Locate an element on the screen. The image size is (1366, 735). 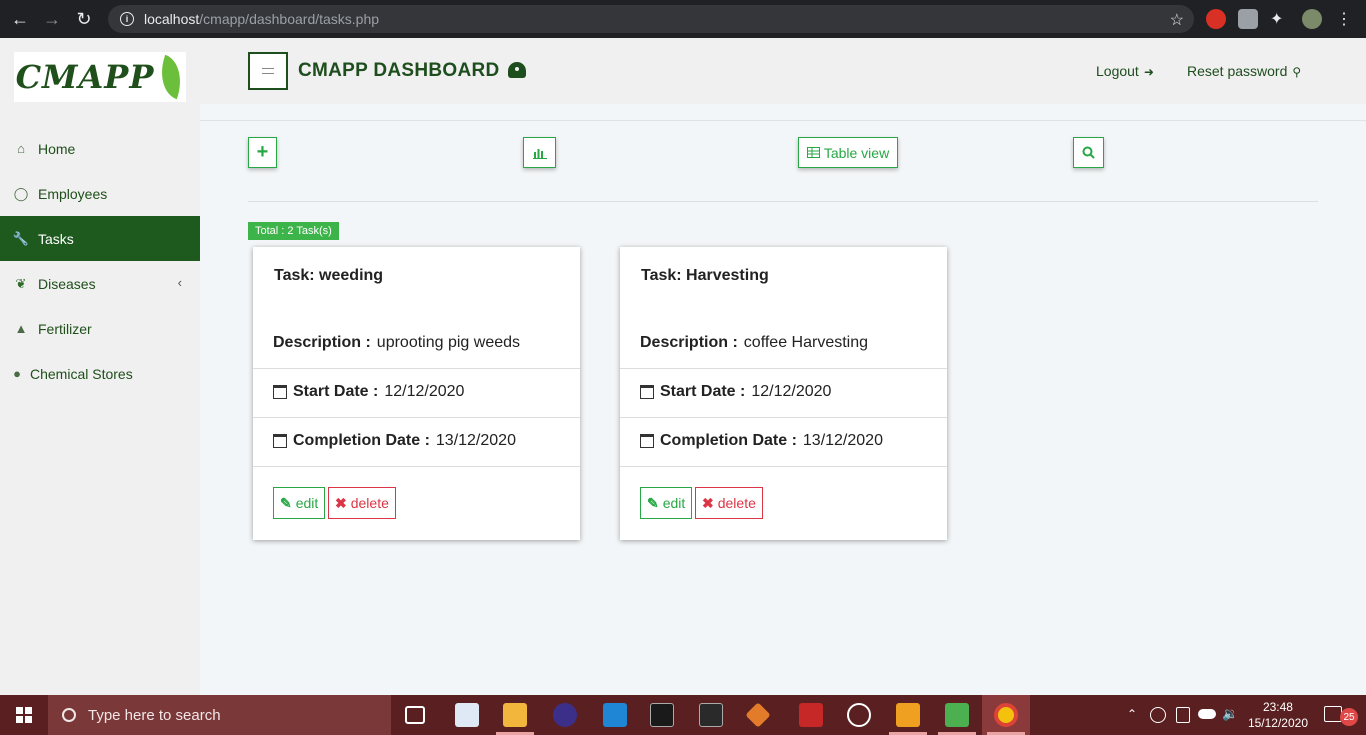
reload-icon: ↻ is located at coordinates (84, 19).